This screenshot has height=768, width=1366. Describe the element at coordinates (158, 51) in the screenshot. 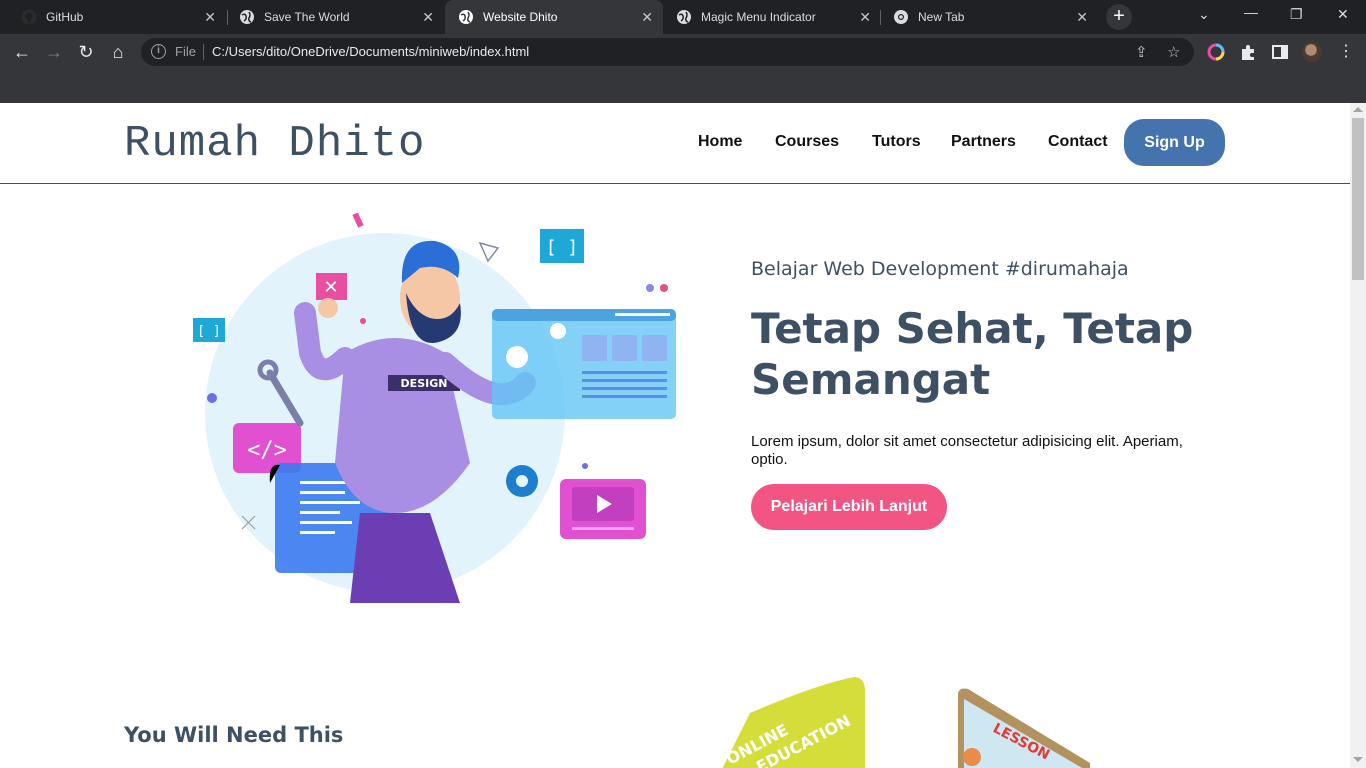

I see `info-icon: i` at that location.